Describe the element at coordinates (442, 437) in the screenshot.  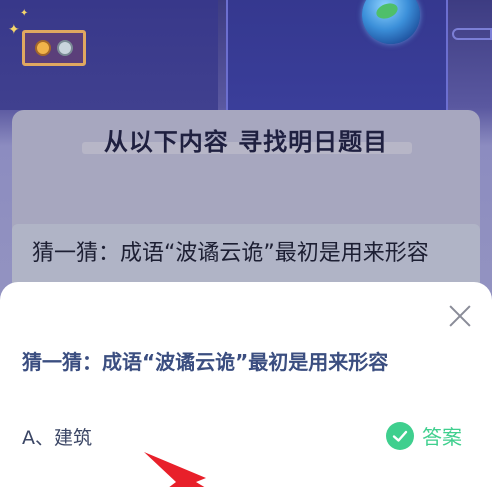
I see `answer-label: 答案` at that location.